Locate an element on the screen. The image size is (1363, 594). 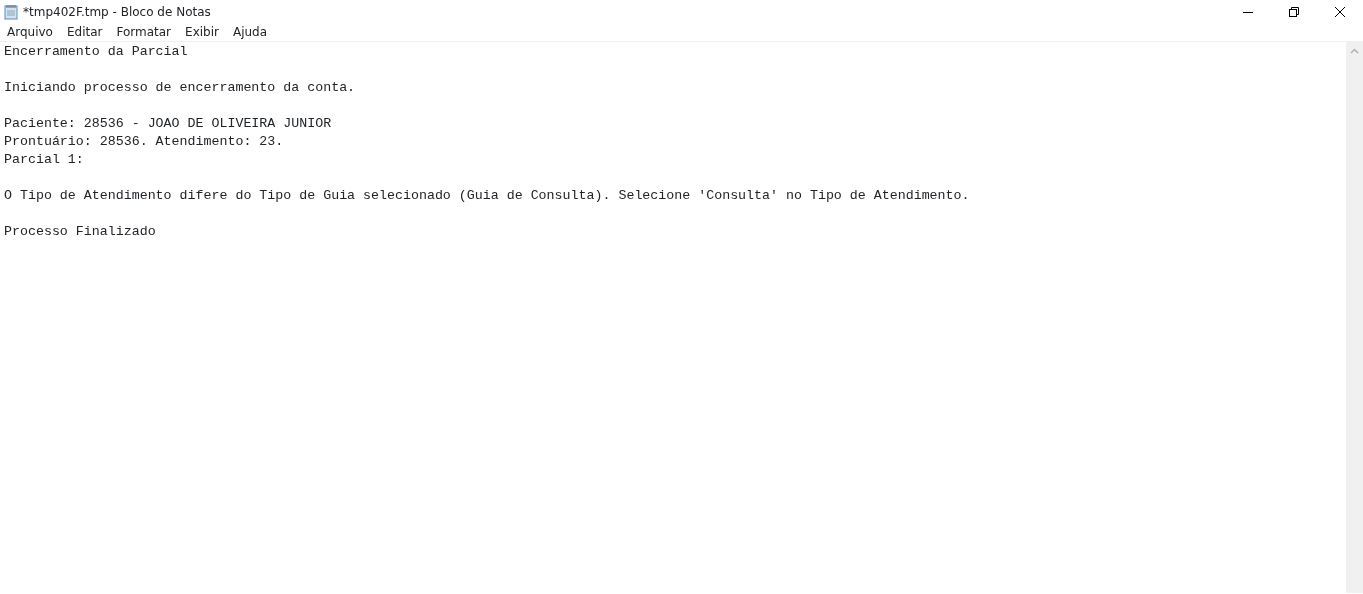
scrollbar is located at coordinates (1354, 317).